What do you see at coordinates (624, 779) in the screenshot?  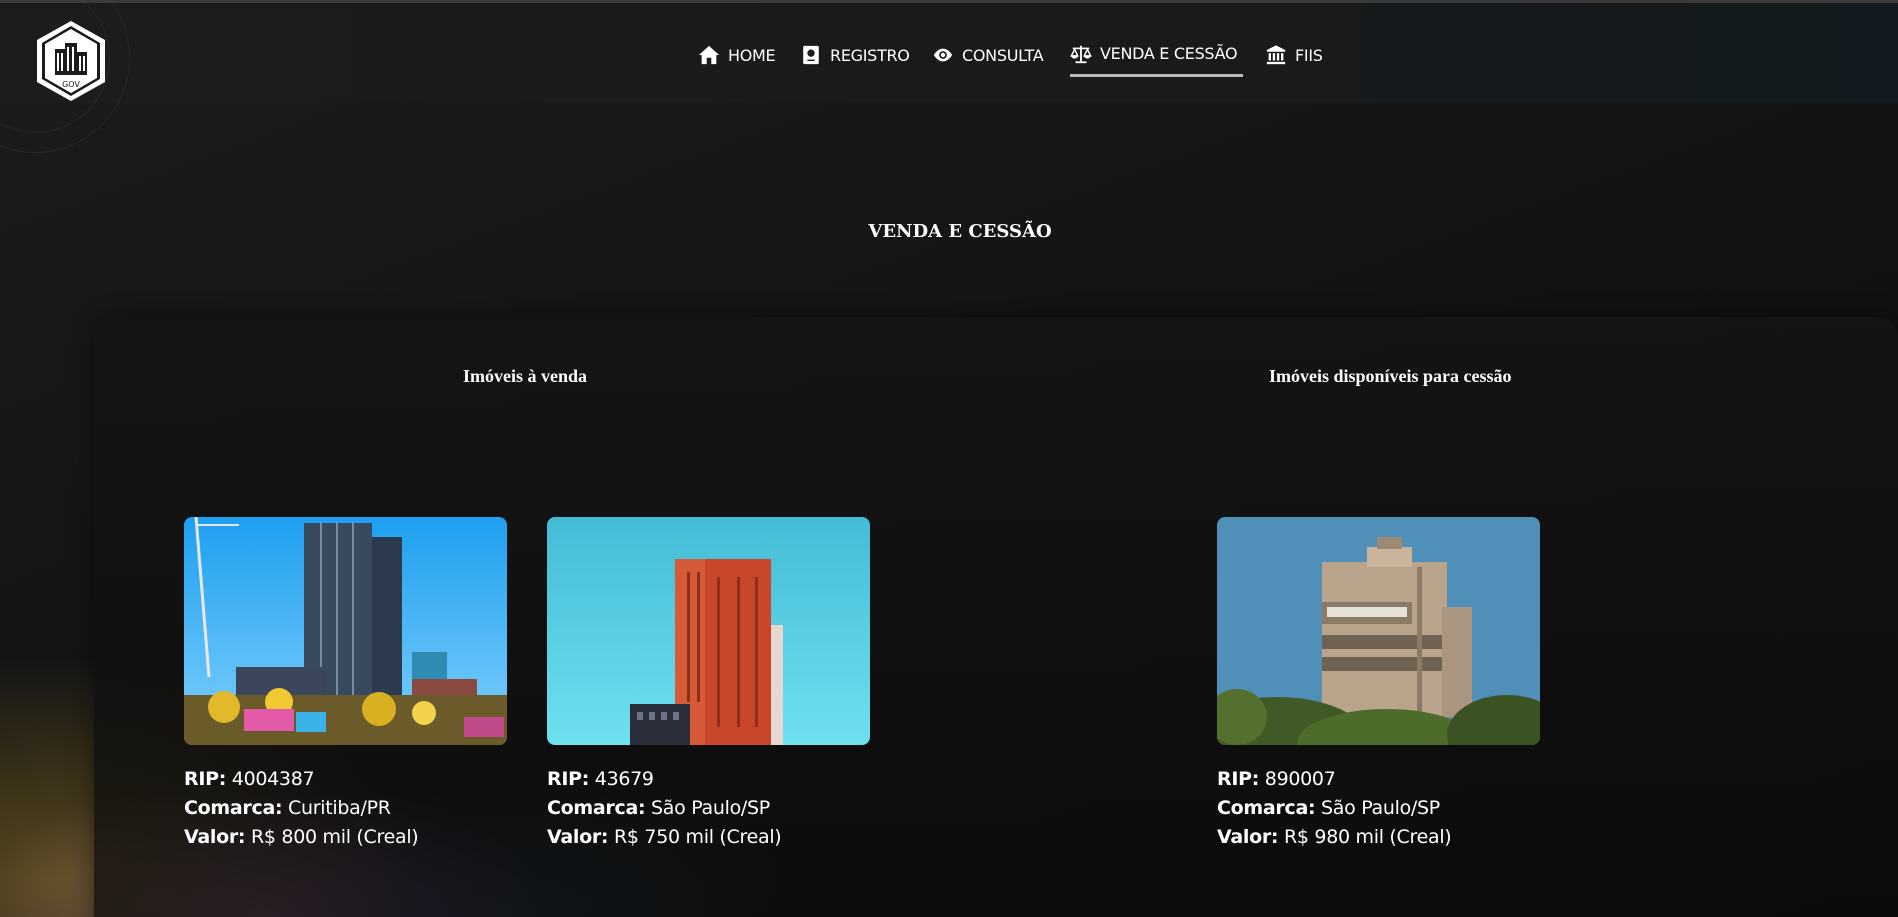 I see `rip-value: 43679` at bounding box center [624, 779].